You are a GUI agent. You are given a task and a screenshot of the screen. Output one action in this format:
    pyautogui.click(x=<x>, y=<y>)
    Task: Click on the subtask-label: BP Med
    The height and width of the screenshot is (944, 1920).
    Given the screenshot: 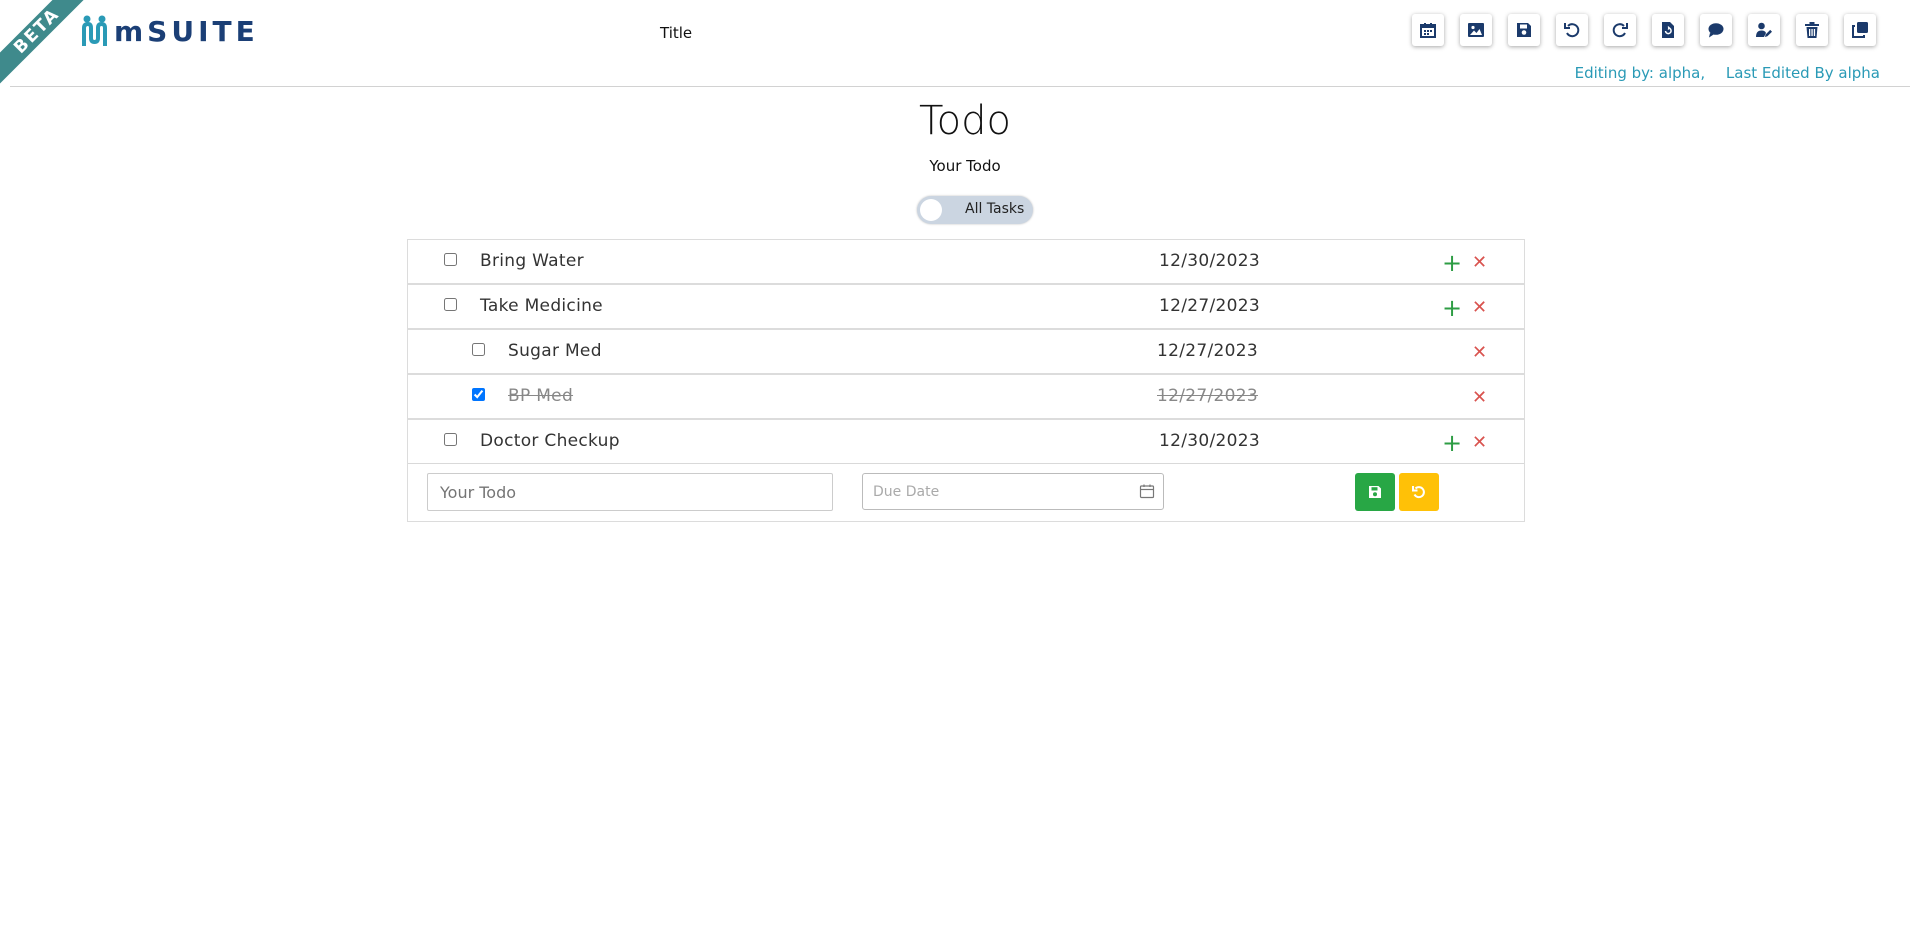 What is the action you would take?
    pyautogui.click(x=540, y=396)
    